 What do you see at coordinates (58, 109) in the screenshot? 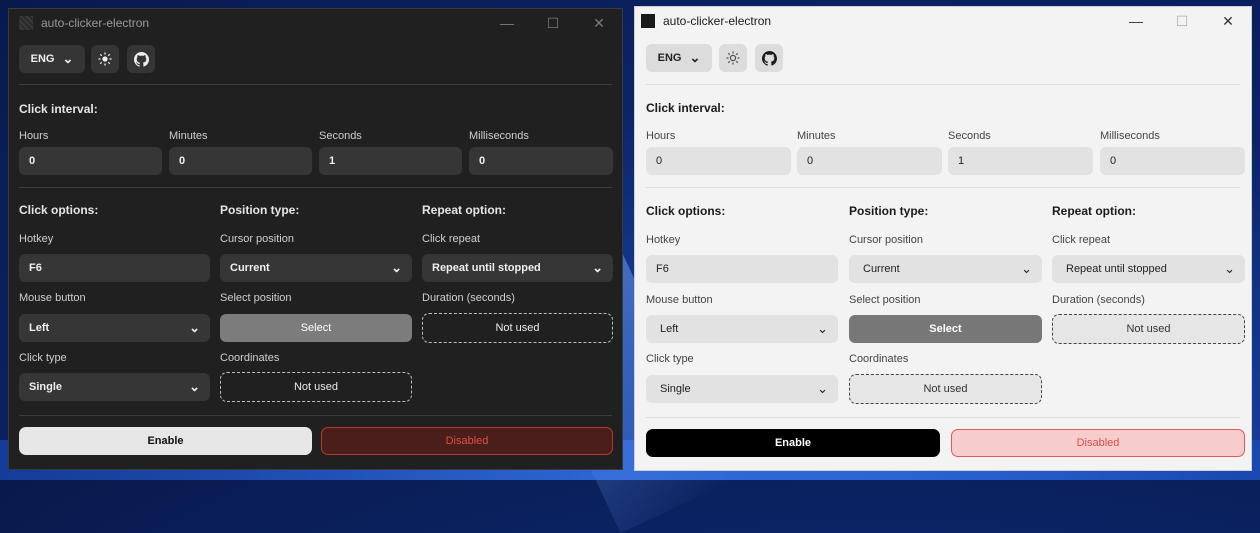
I see `click-interval-heading: Click interval:` at bounding box center [58, 109].